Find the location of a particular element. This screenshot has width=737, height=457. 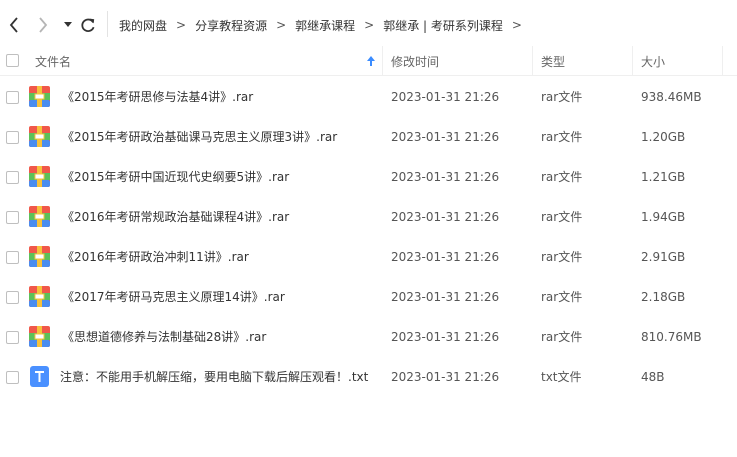

breadcrumb: 我的网盘 > 分享教程资源 > 郭继承课程 > 郭继承 | 考研系列课程 > is located at coordinates (325, 25).